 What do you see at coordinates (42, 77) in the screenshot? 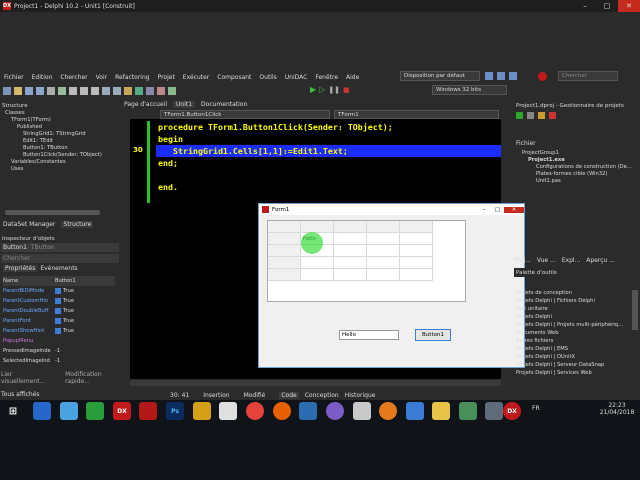
I see `menu-edition: Edition` at bounding box center [42, 77].